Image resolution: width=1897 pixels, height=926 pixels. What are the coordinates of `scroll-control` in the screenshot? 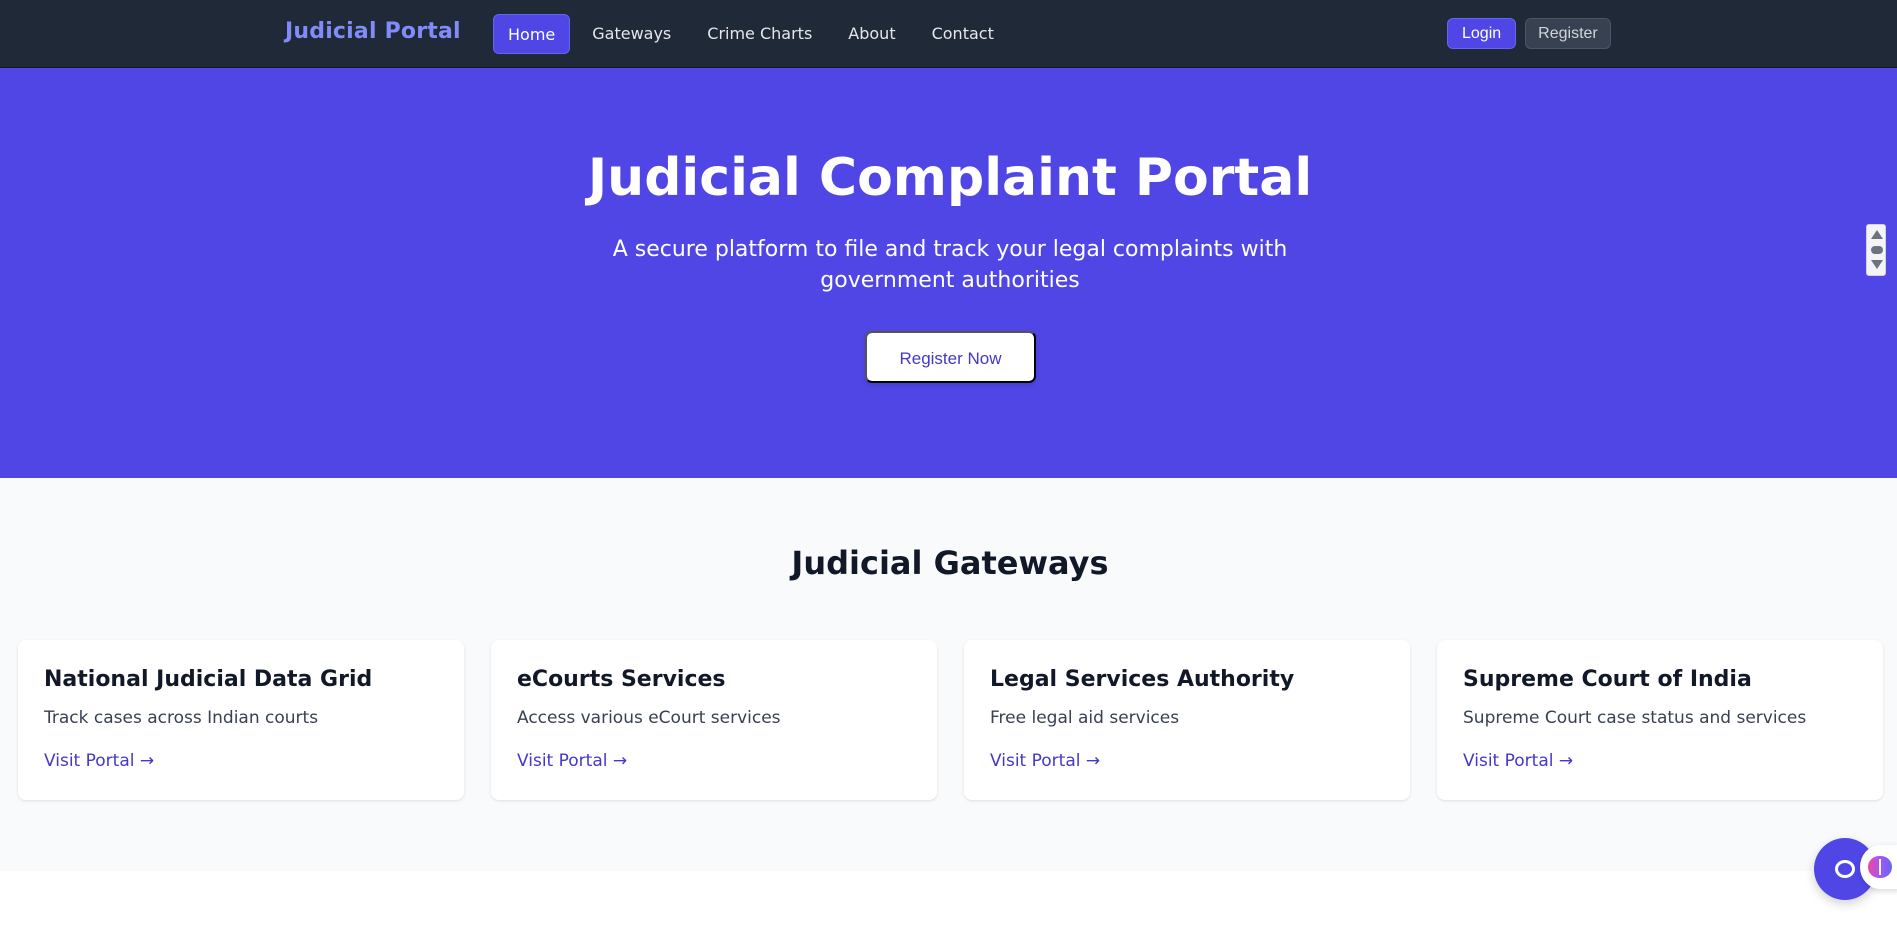 It's located at (1876, 250).